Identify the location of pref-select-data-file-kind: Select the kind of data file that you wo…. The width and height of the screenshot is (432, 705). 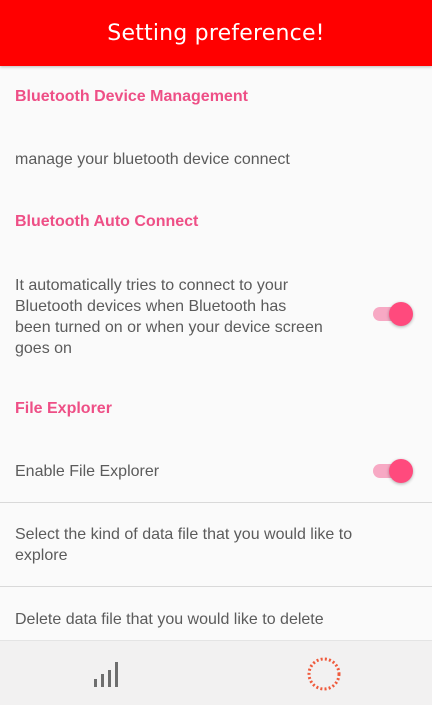
(215, 545).